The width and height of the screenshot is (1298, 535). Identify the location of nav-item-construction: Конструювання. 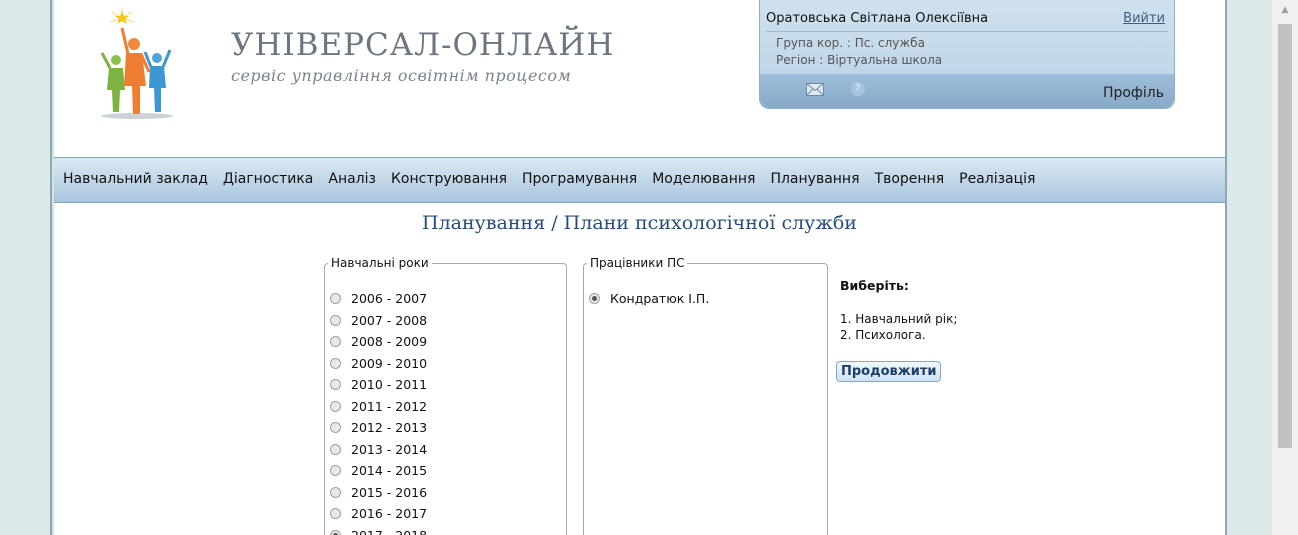
(449, 179).